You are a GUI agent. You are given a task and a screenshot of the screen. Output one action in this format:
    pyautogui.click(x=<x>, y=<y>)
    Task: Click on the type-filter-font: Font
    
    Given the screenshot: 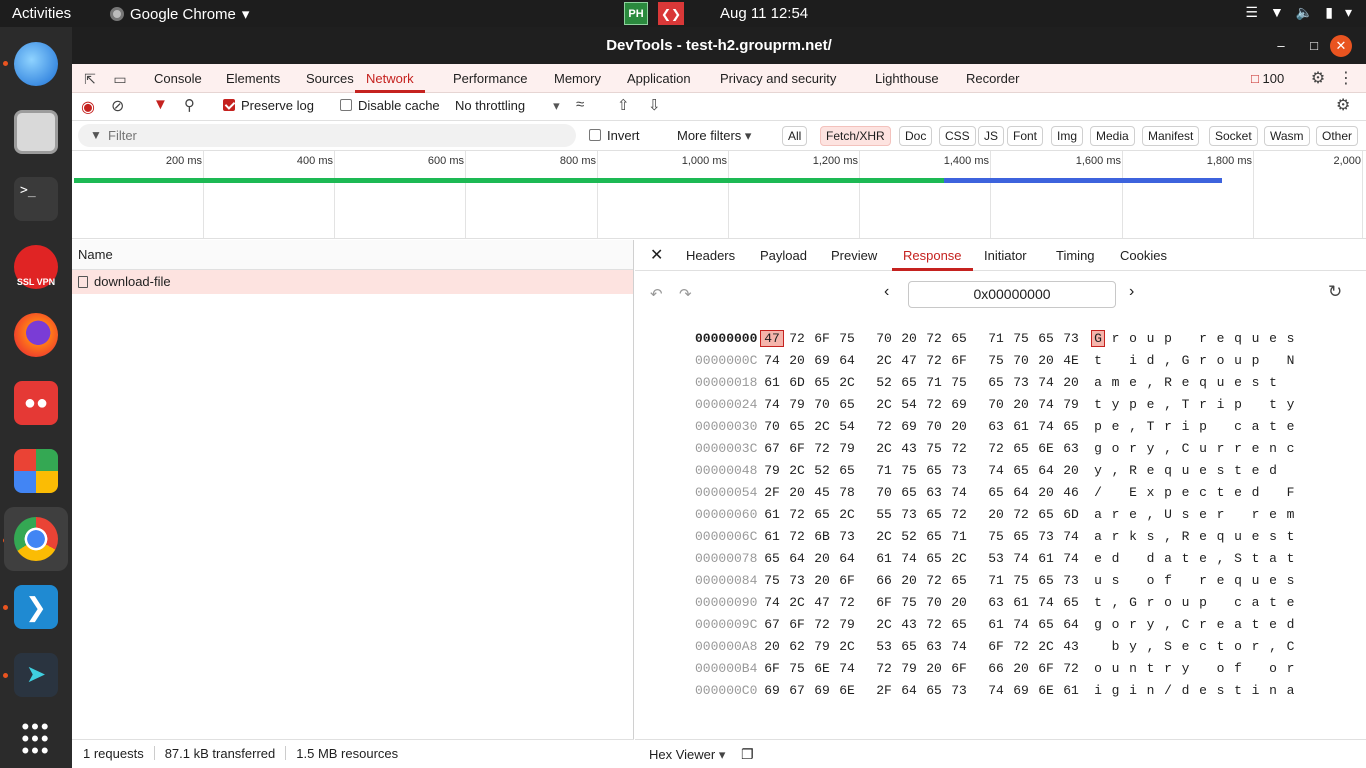 What is the action you would take?
    pyautogui.click(x=1025, y=136)
    